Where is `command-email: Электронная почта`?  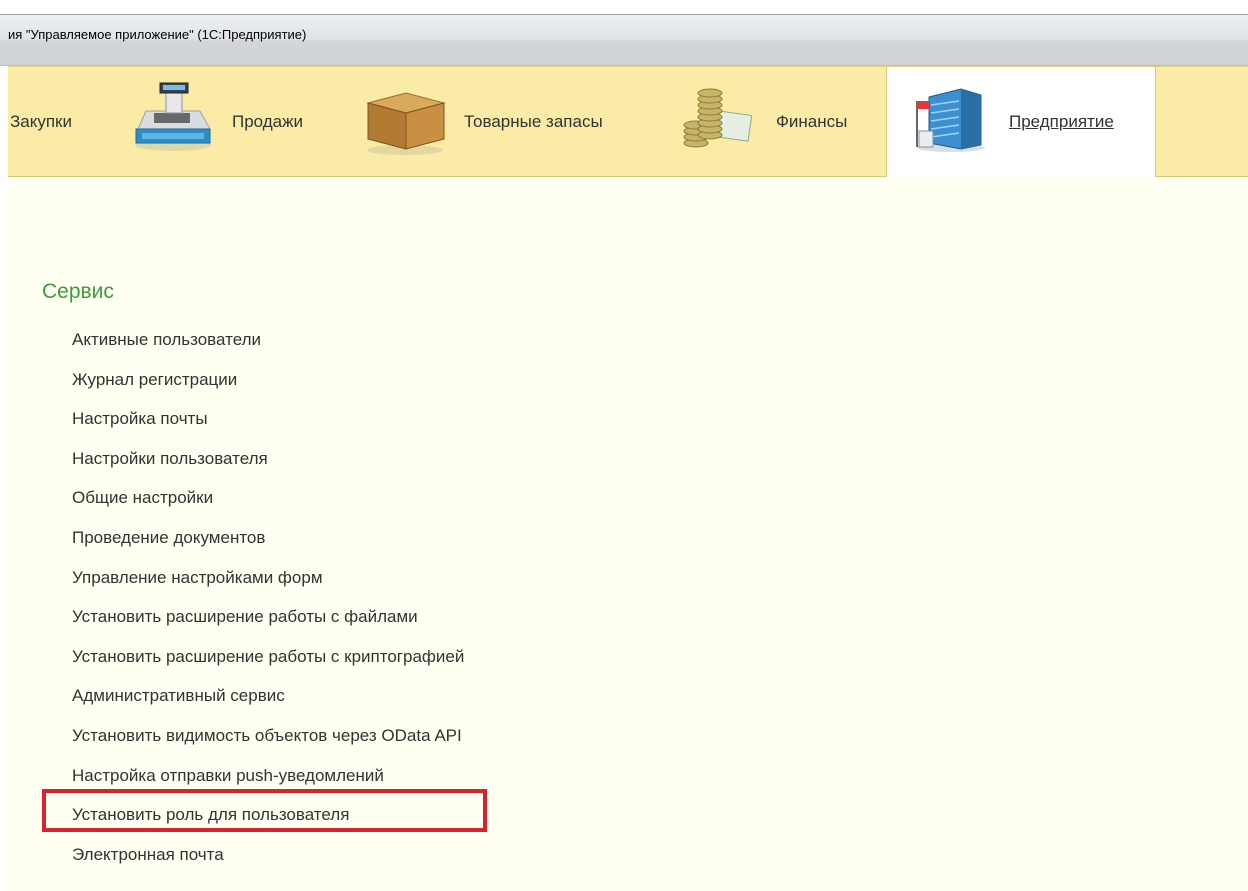
command-email: Электронная почта is located at coordinates (268, 862).